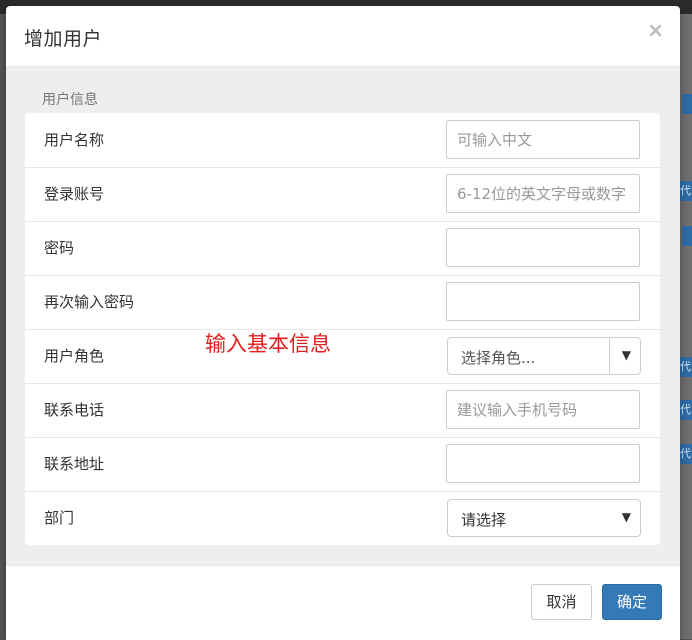 The height and width of the screenshot is (640, 692). What do you see at coordinates (609, 356) in the screenshot?
I see `select-divider` at bounding box center [609, 356].